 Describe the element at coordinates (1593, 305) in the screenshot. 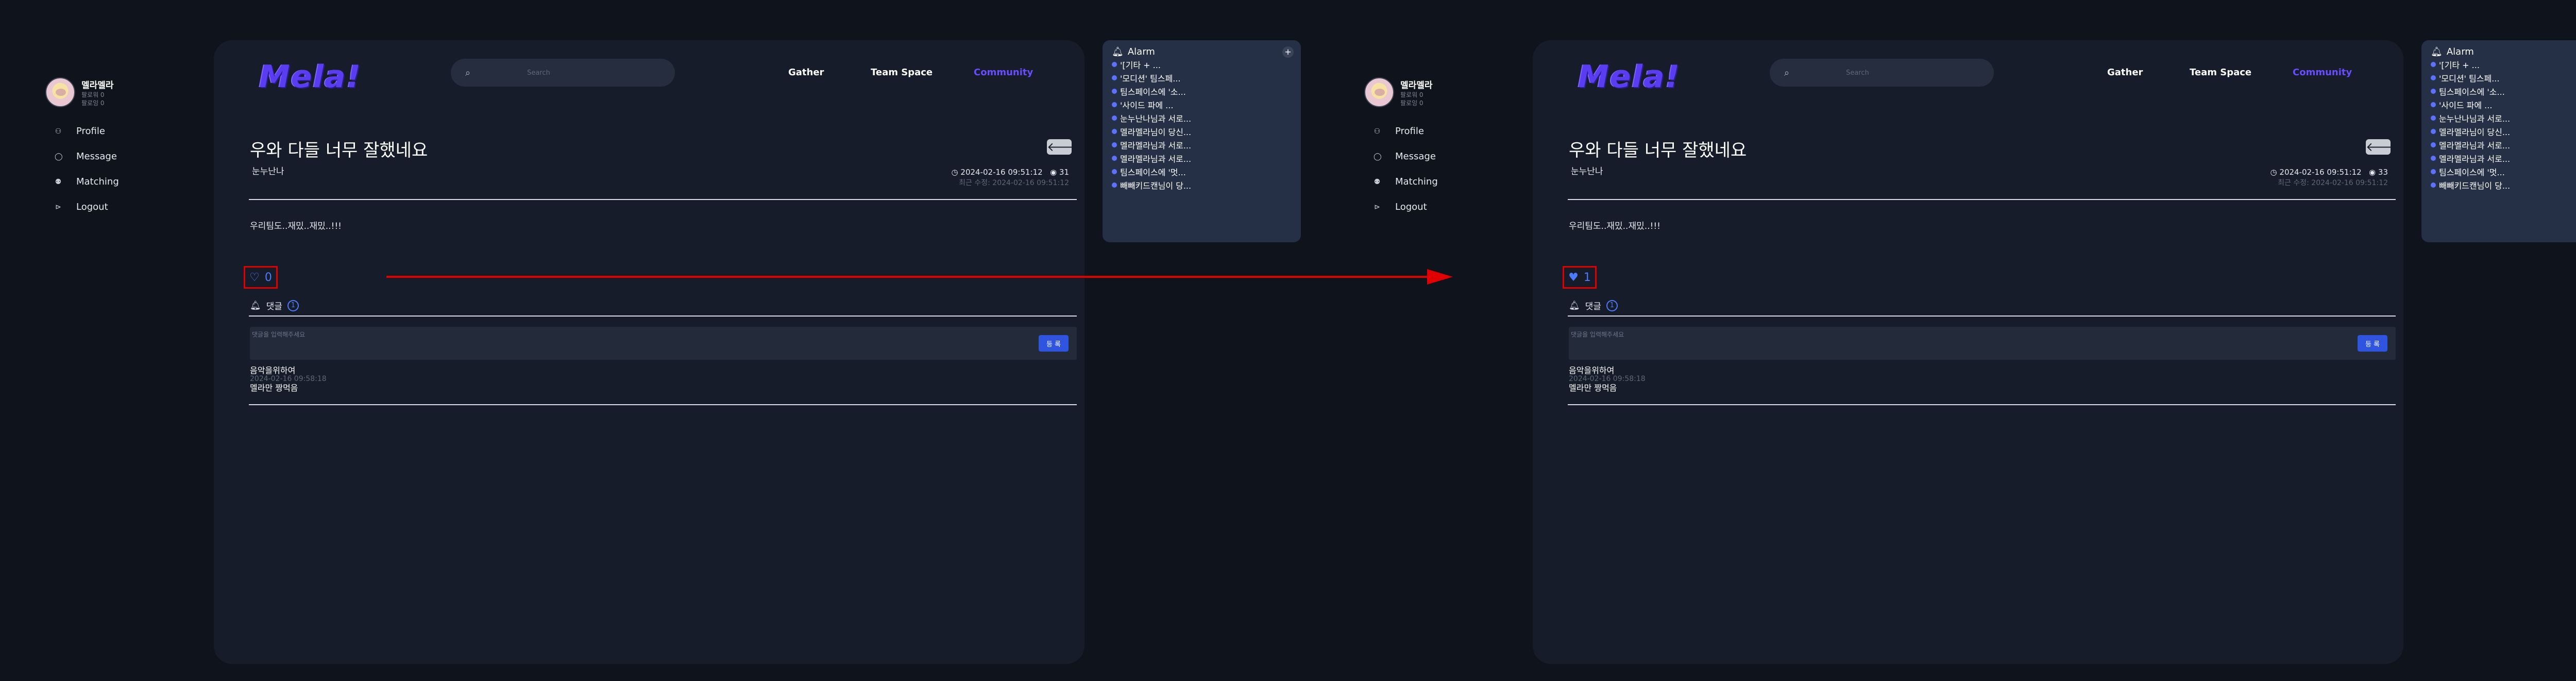

I see `comment-header: 🔔︎ 댓글 1` at that location.